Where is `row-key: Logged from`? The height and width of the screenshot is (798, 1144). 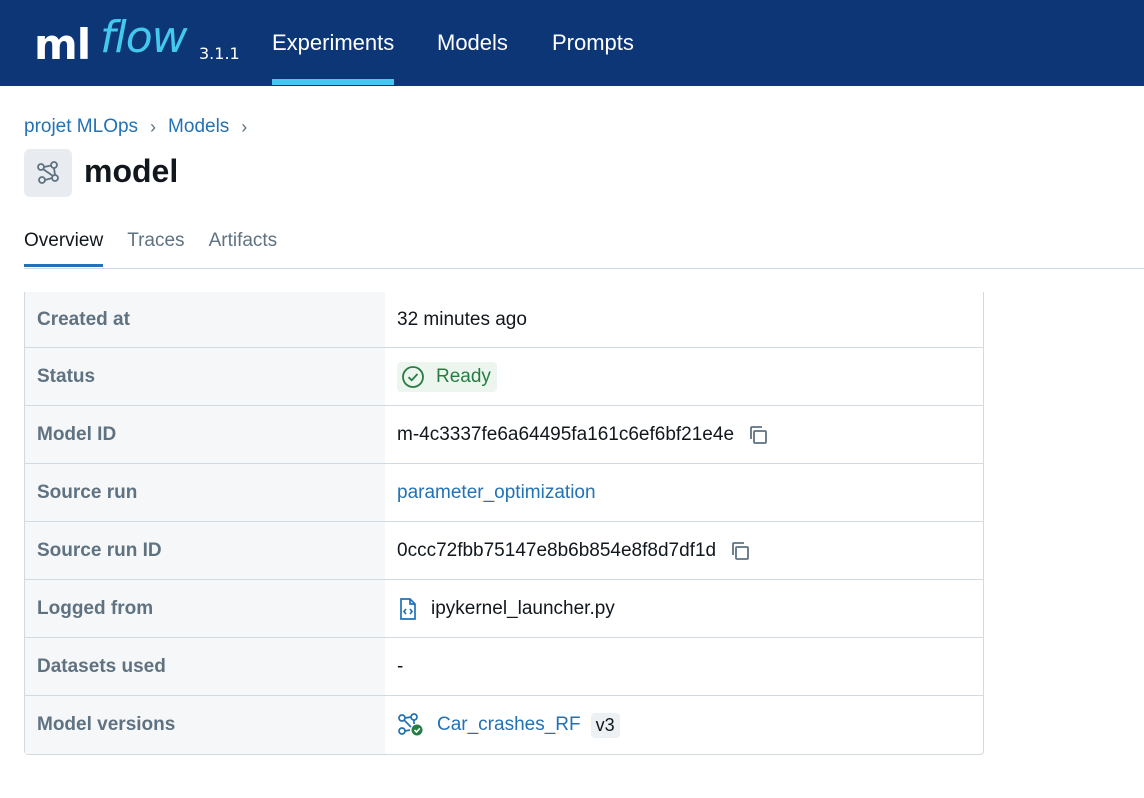
row-key: Logged from is located at coordinates (205, 608).